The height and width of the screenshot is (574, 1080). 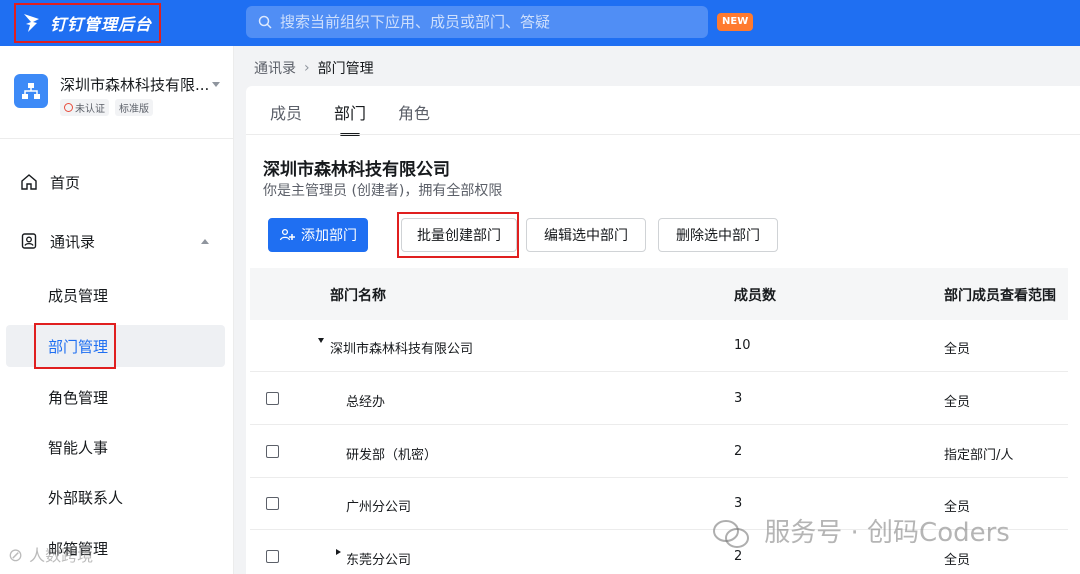 I want to click on nav-member-management: 成员管理, so click(x=115, y=295).